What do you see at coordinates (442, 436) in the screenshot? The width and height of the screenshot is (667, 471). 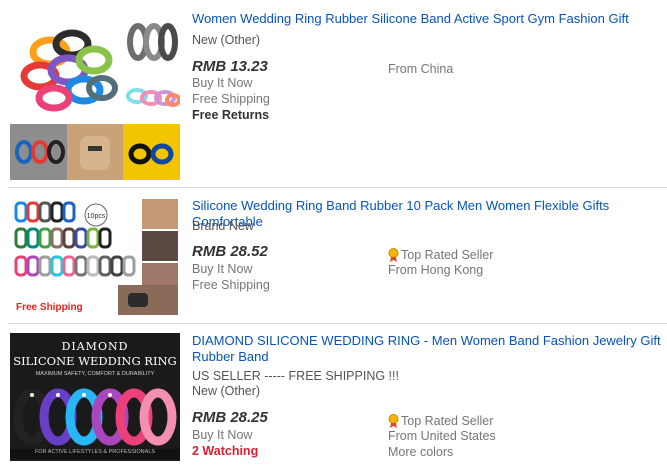 I see `listing-3-location: From United States` at bounding box center [442, 436].